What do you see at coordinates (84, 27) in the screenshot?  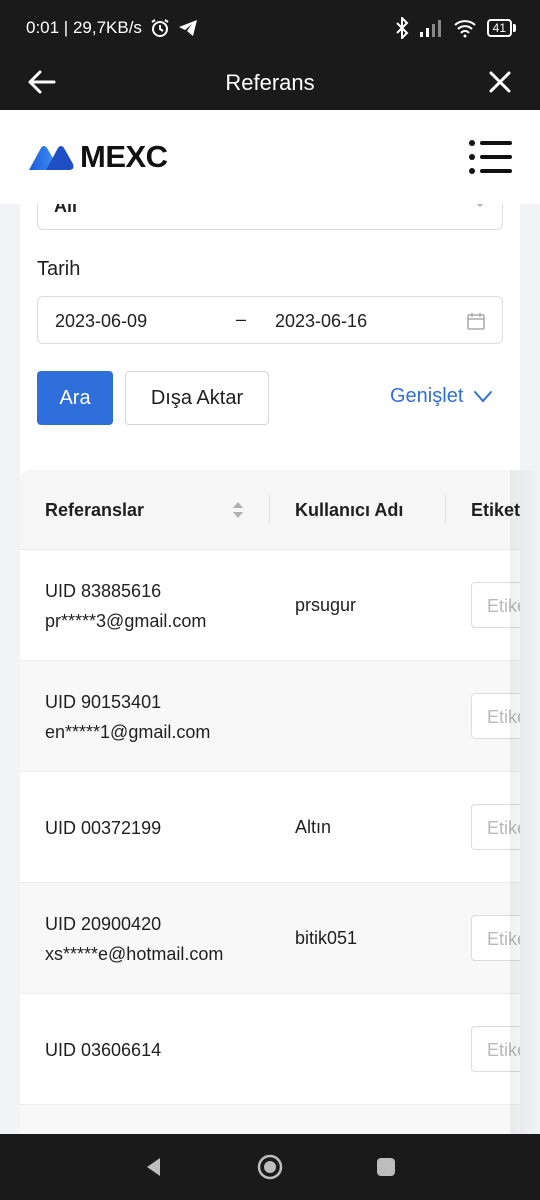 I see `status-time-speed: 0:01 | 29,7KB/s` at bounding box center [84, 27].